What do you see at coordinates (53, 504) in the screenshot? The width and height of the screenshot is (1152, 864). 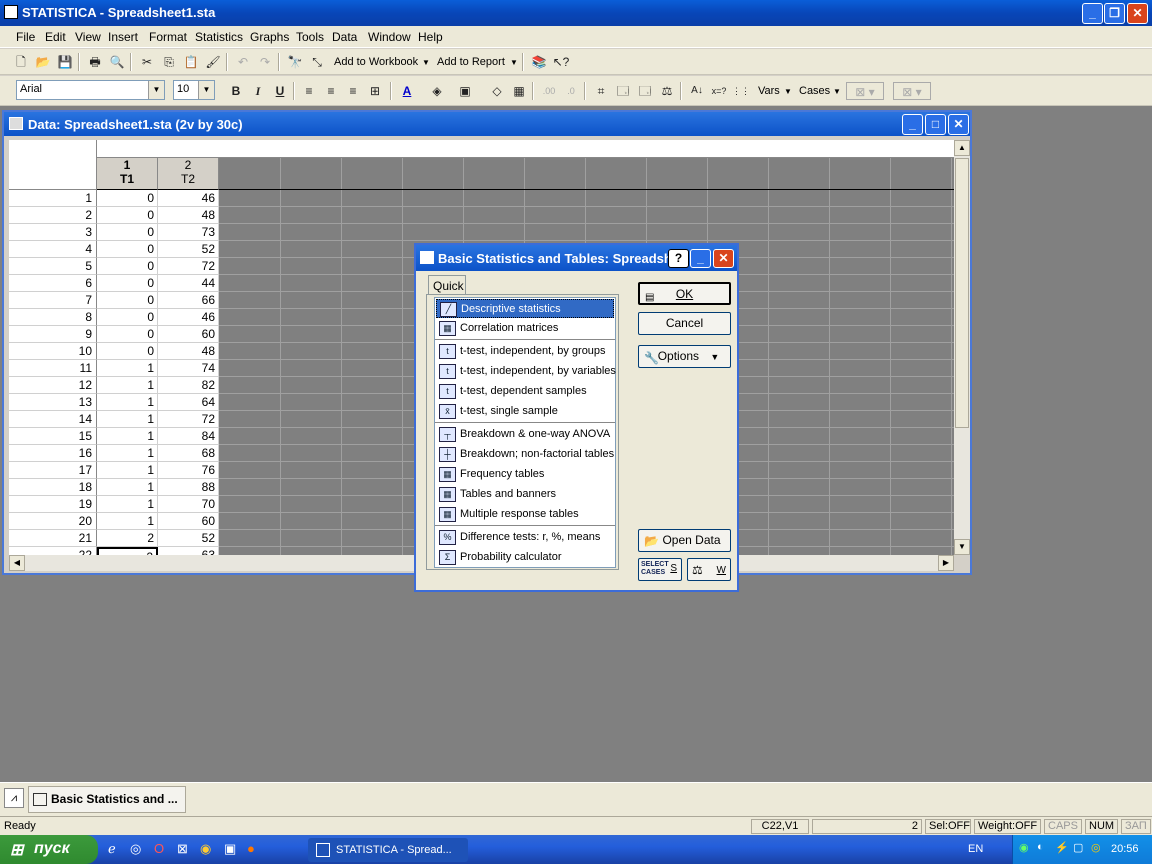 I see `row-header: 19` at bounding box center [53, 504].